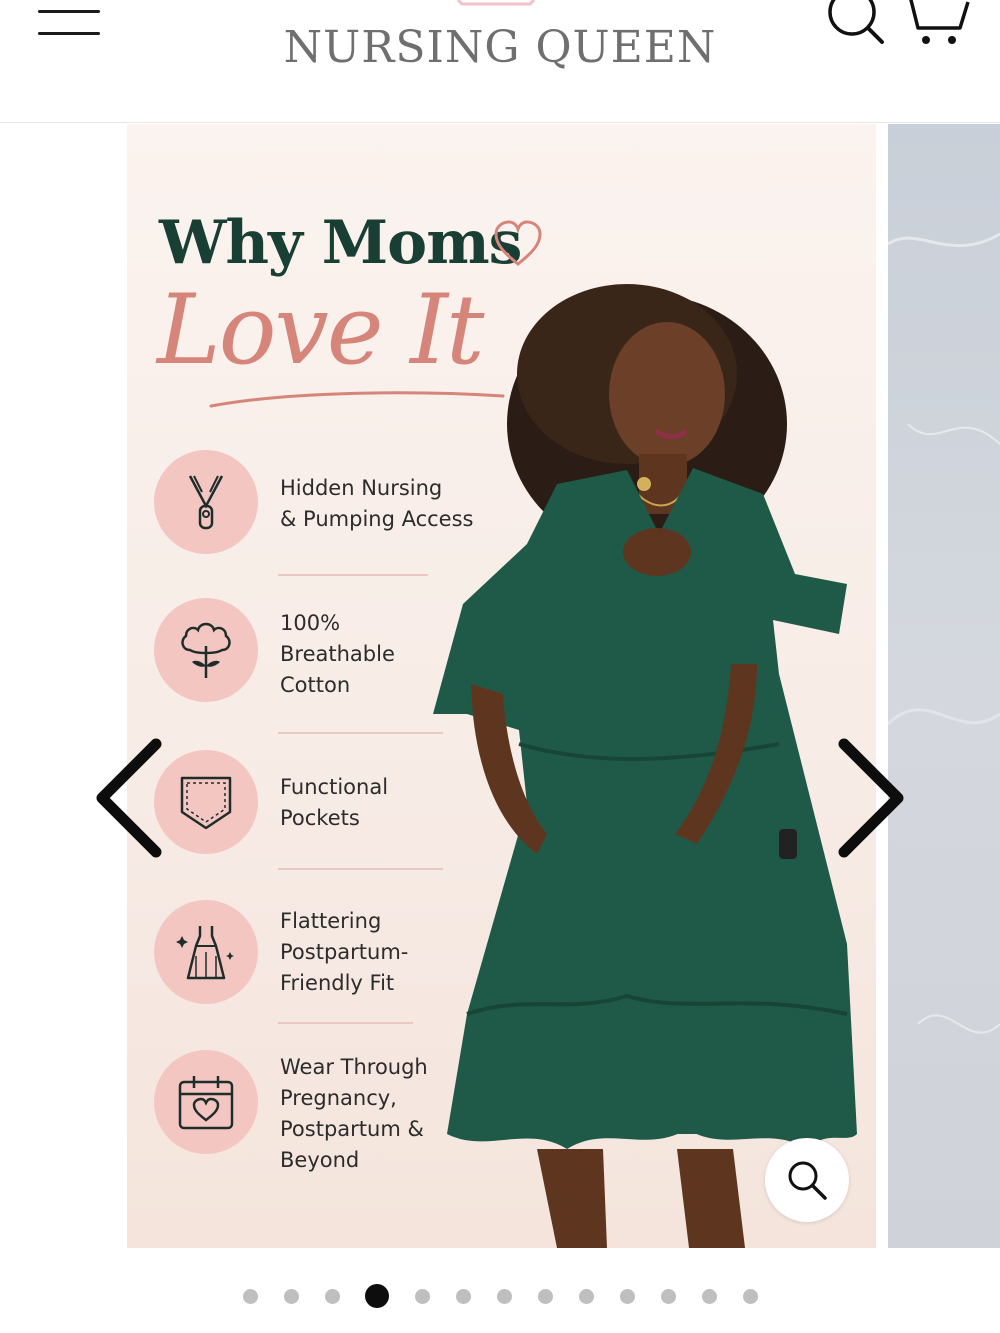 The height and width of the screenshot is (1333, 1000). Describe the element at coordinates (337, 654) in the screenshot. I see `feature-text: 100% Breathable Cotton` at that location.